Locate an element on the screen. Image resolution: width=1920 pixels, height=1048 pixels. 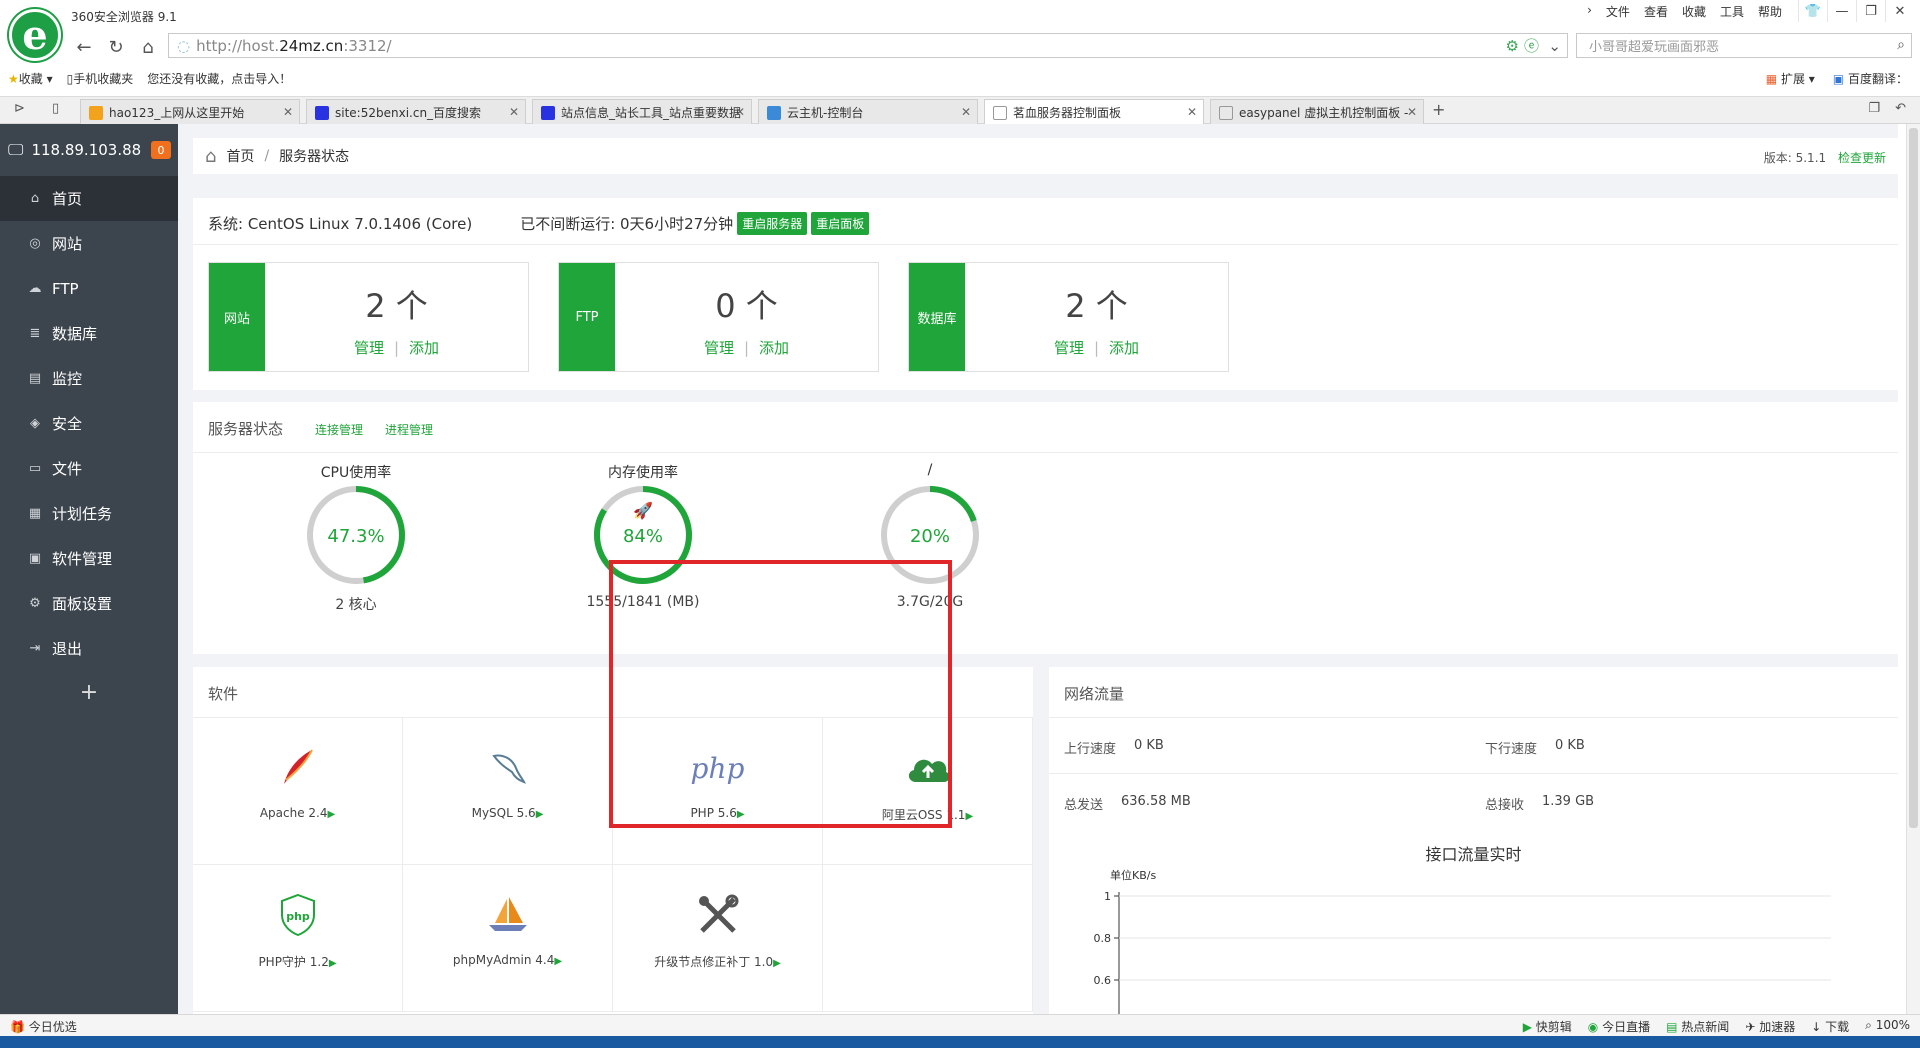
sidebar-item-2: ☁ FTP is located at coordinates (89, 288).